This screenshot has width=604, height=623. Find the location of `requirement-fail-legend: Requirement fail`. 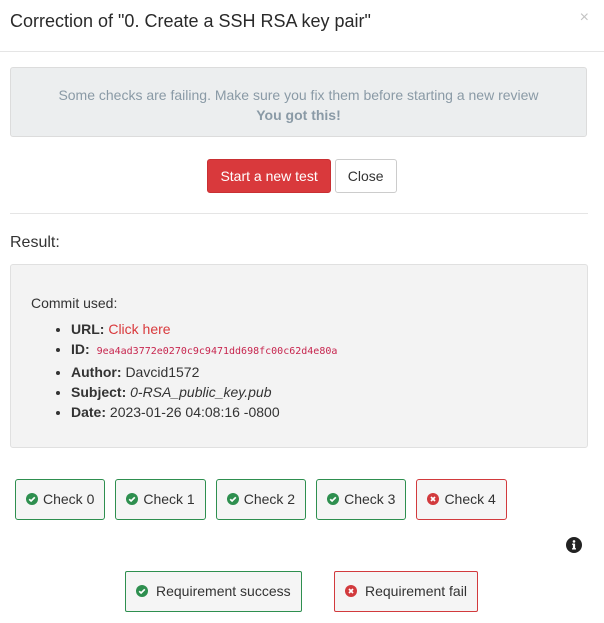

requirement-fail-legend: Requirement fail is located at coordinates (406, 591).